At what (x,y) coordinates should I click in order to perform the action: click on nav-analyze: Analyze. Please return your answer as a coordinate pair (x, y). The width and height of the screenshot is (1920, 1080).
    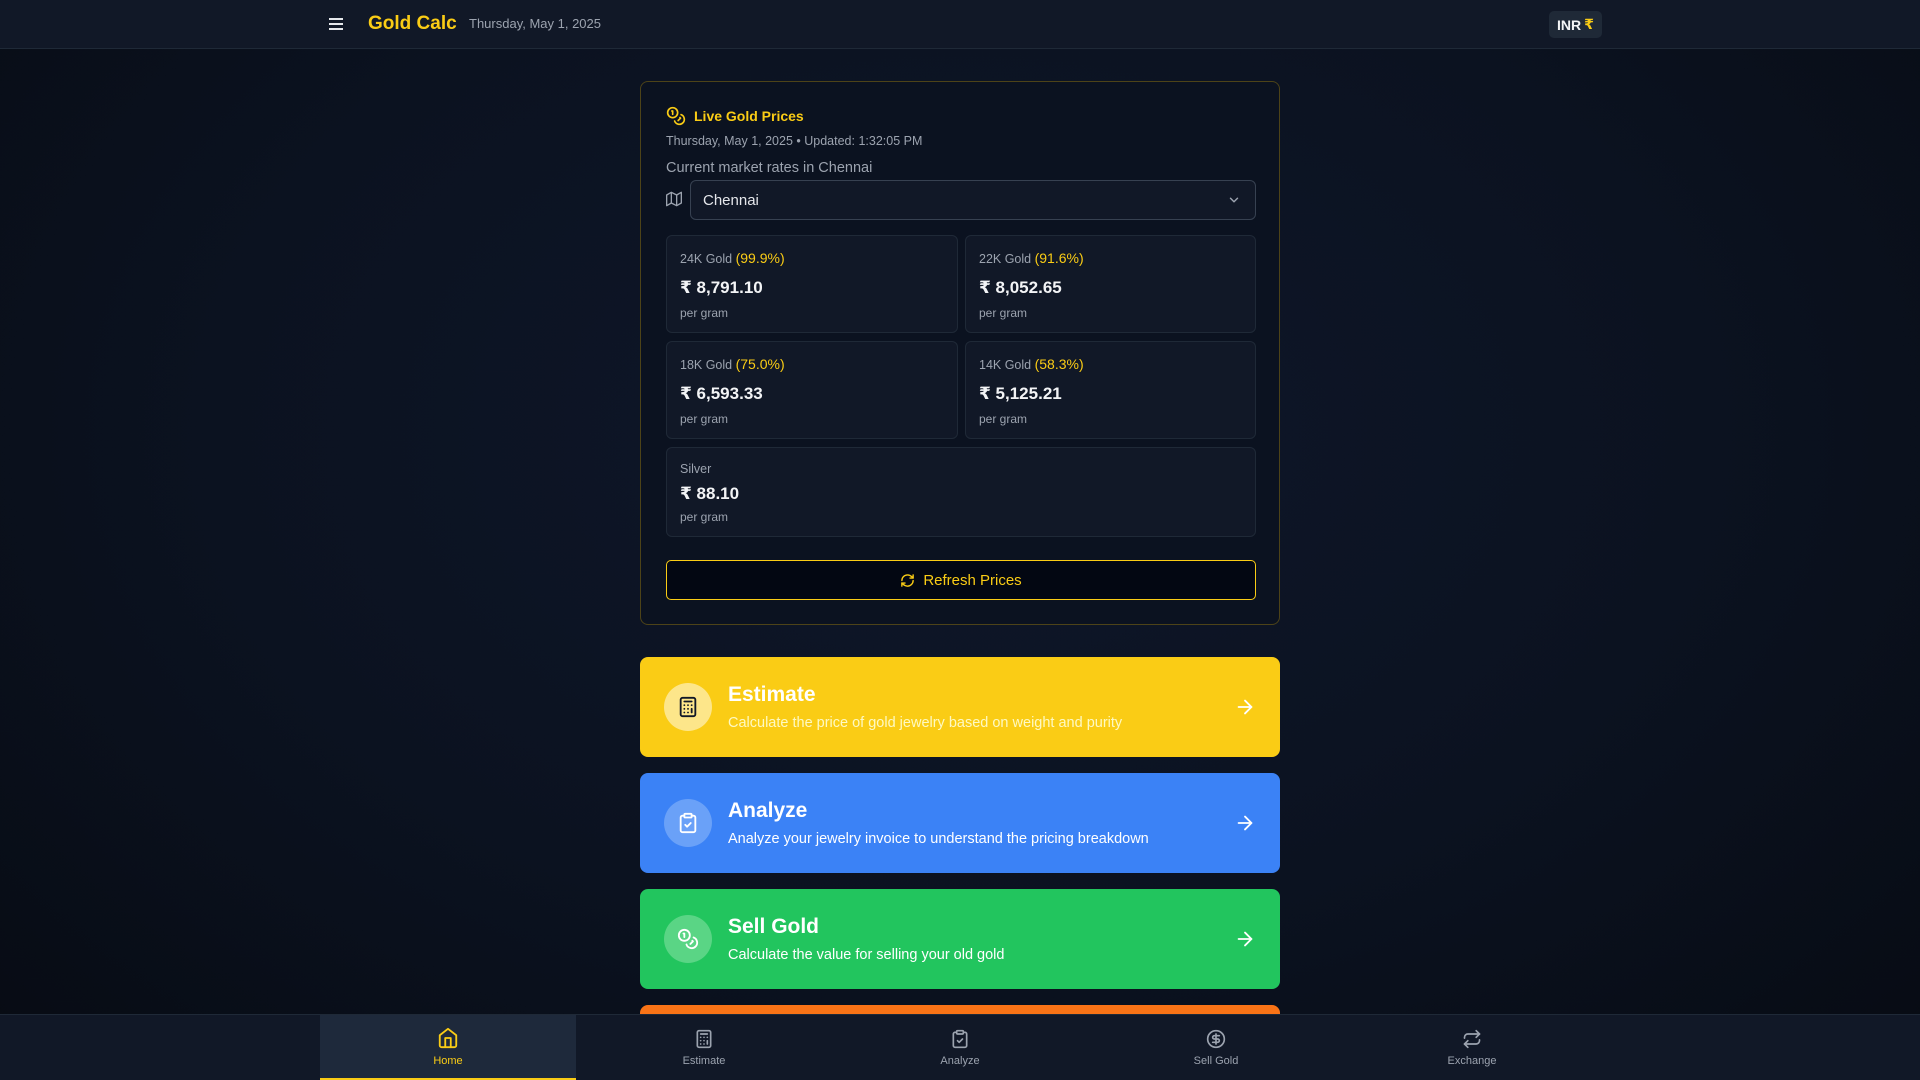
    Looking at the image, I should click on (960, 1047).